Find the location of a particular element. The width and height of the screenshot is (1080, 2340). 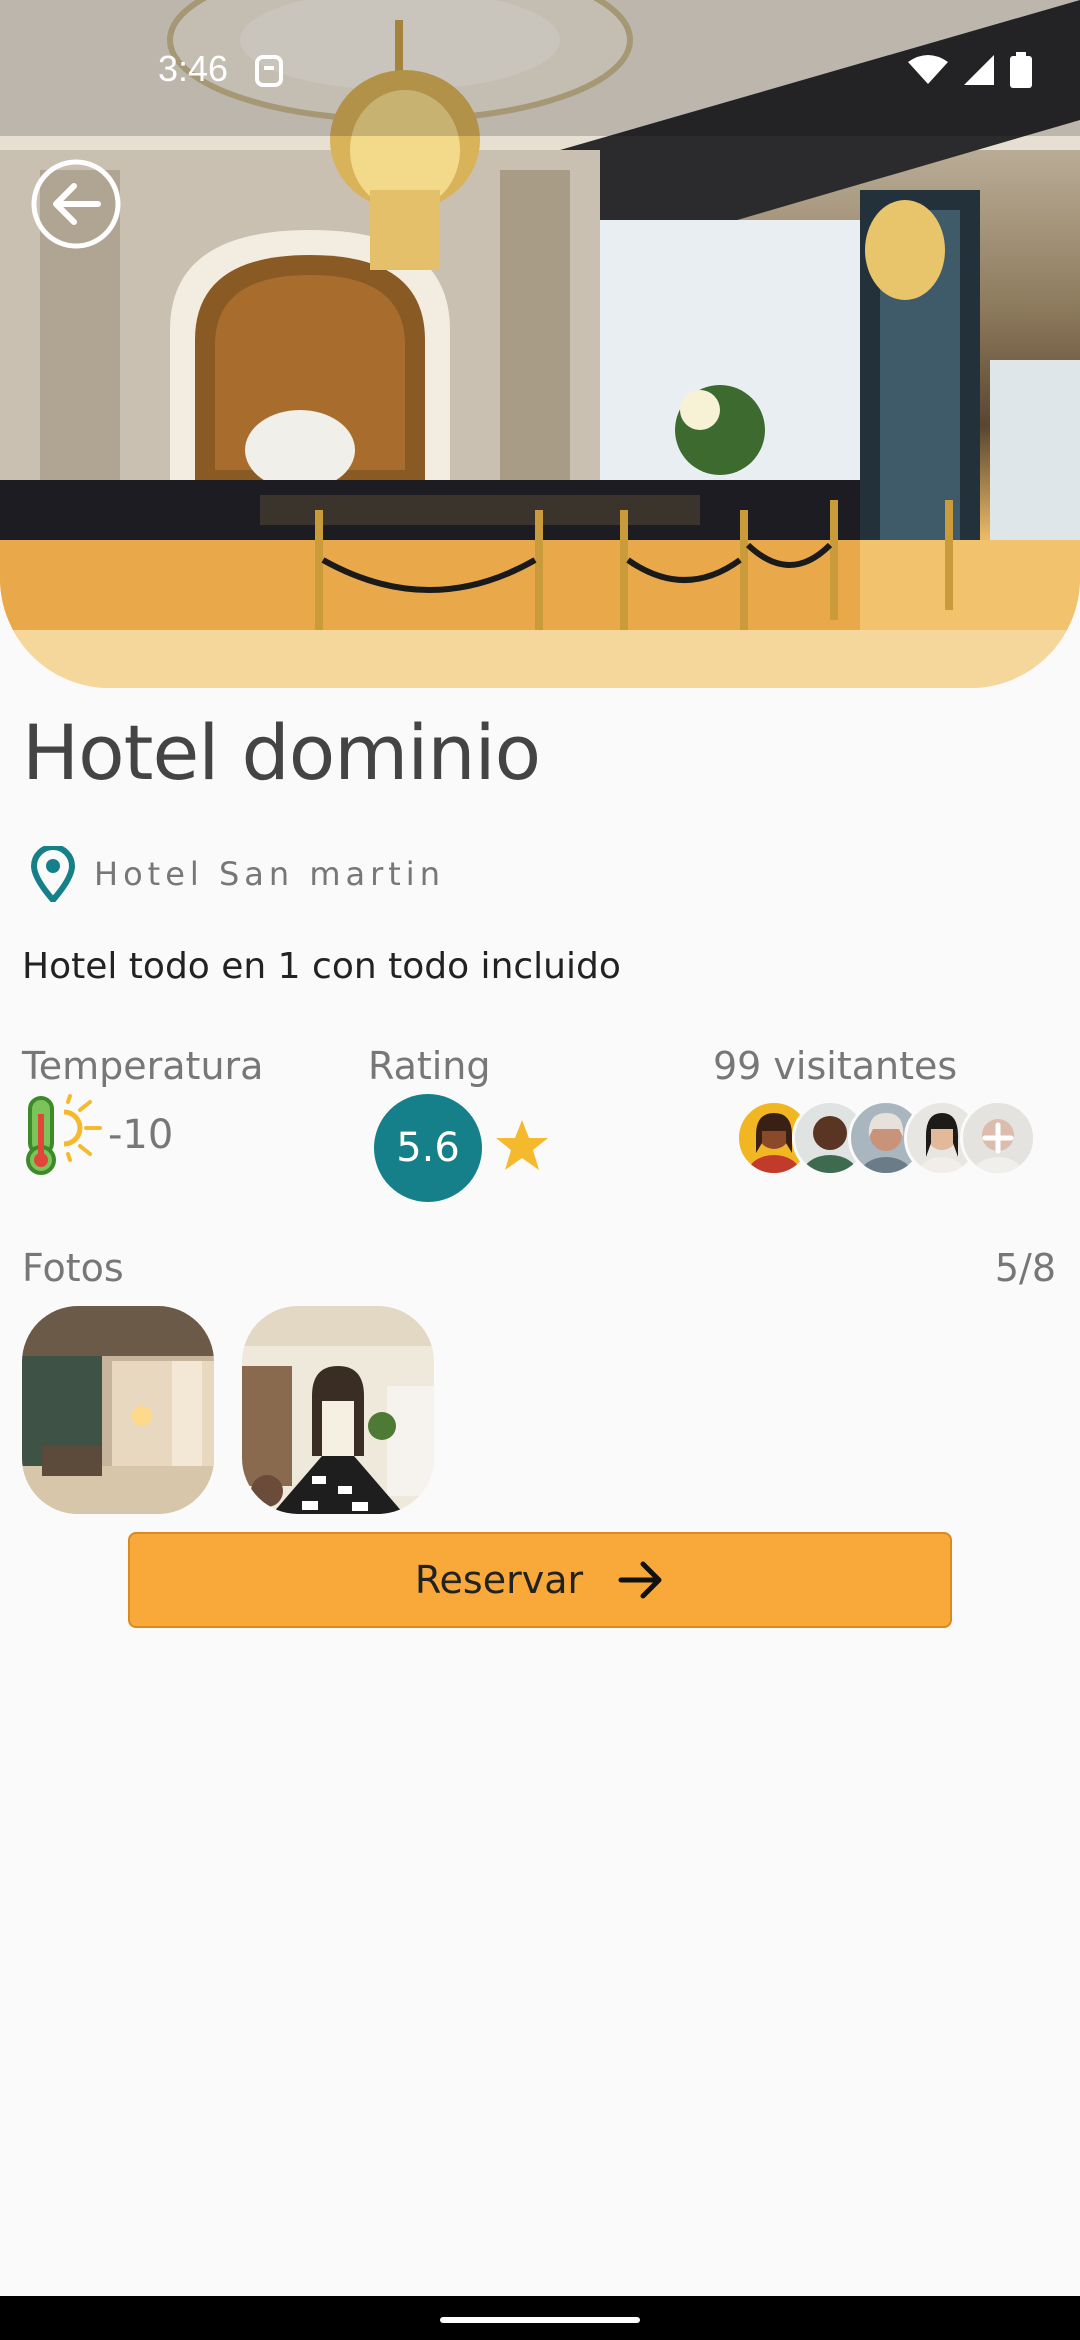

add-visitor-avatar is located at coordinates (998, 1138).